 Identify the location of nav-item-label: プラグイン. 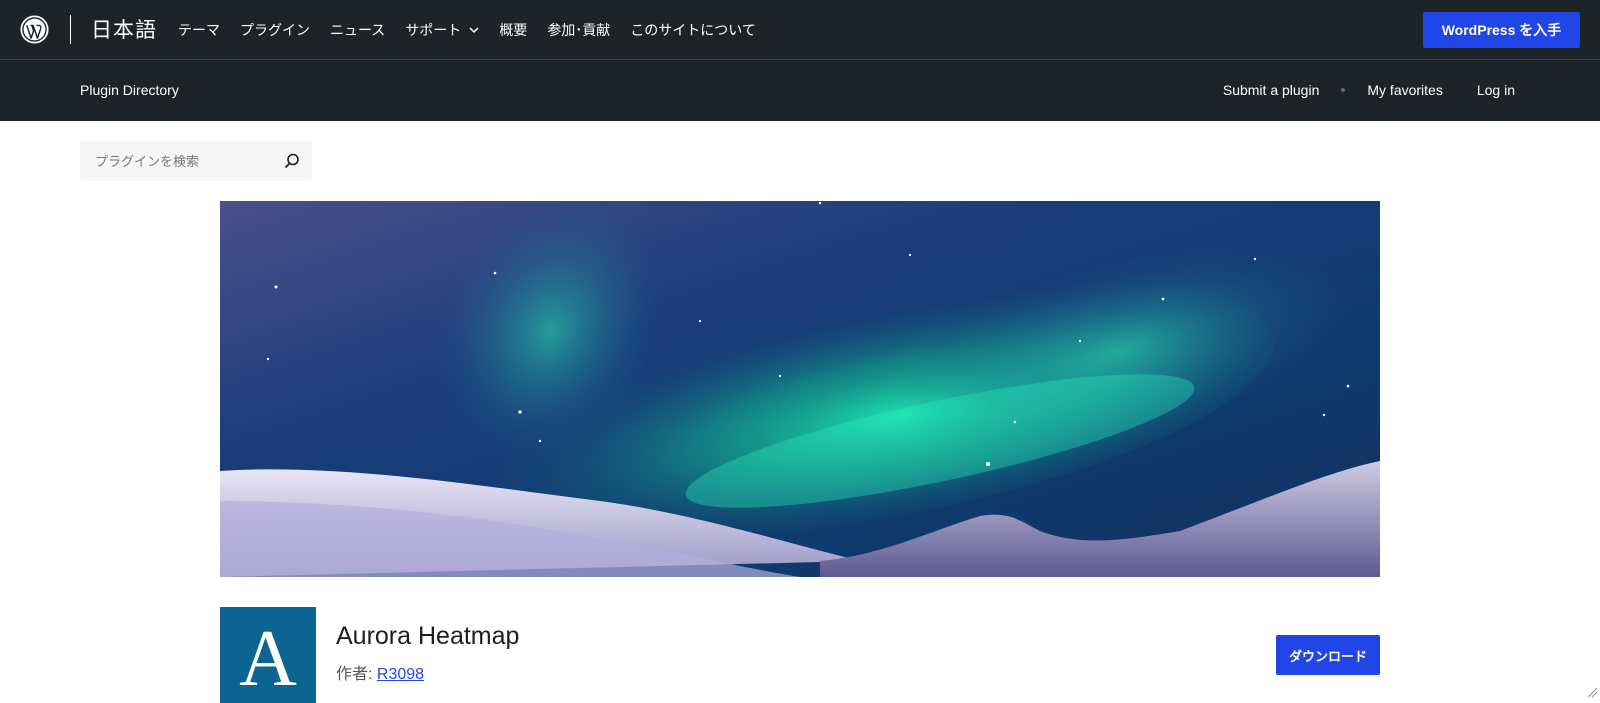
(275, 30).